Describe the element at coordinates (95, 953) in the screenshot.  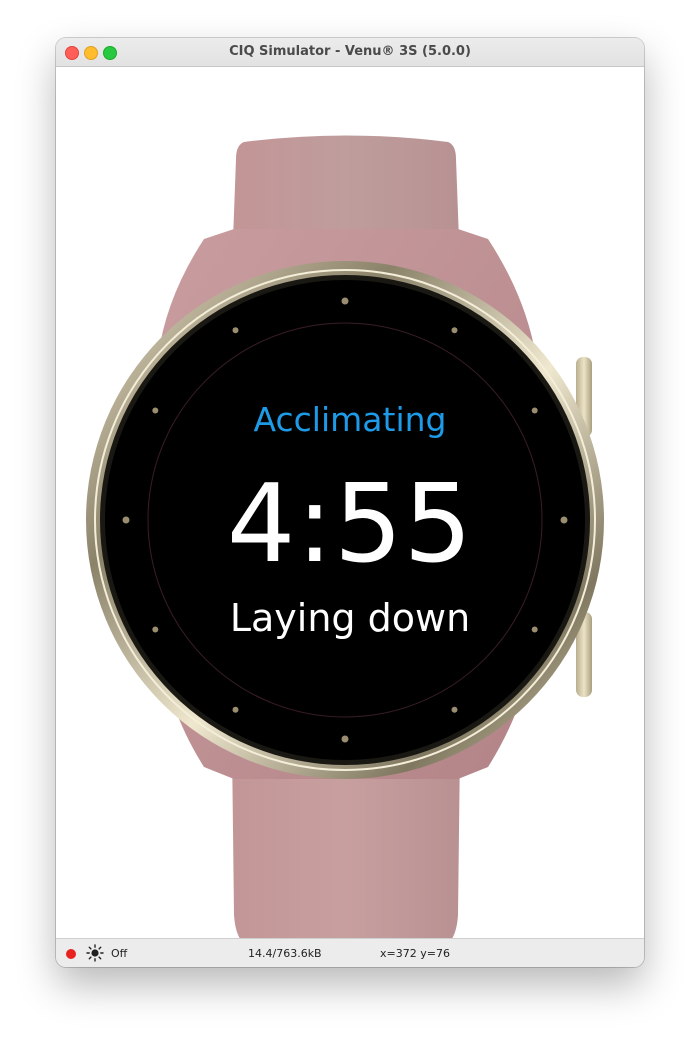
I see `sun-icon` at that location.